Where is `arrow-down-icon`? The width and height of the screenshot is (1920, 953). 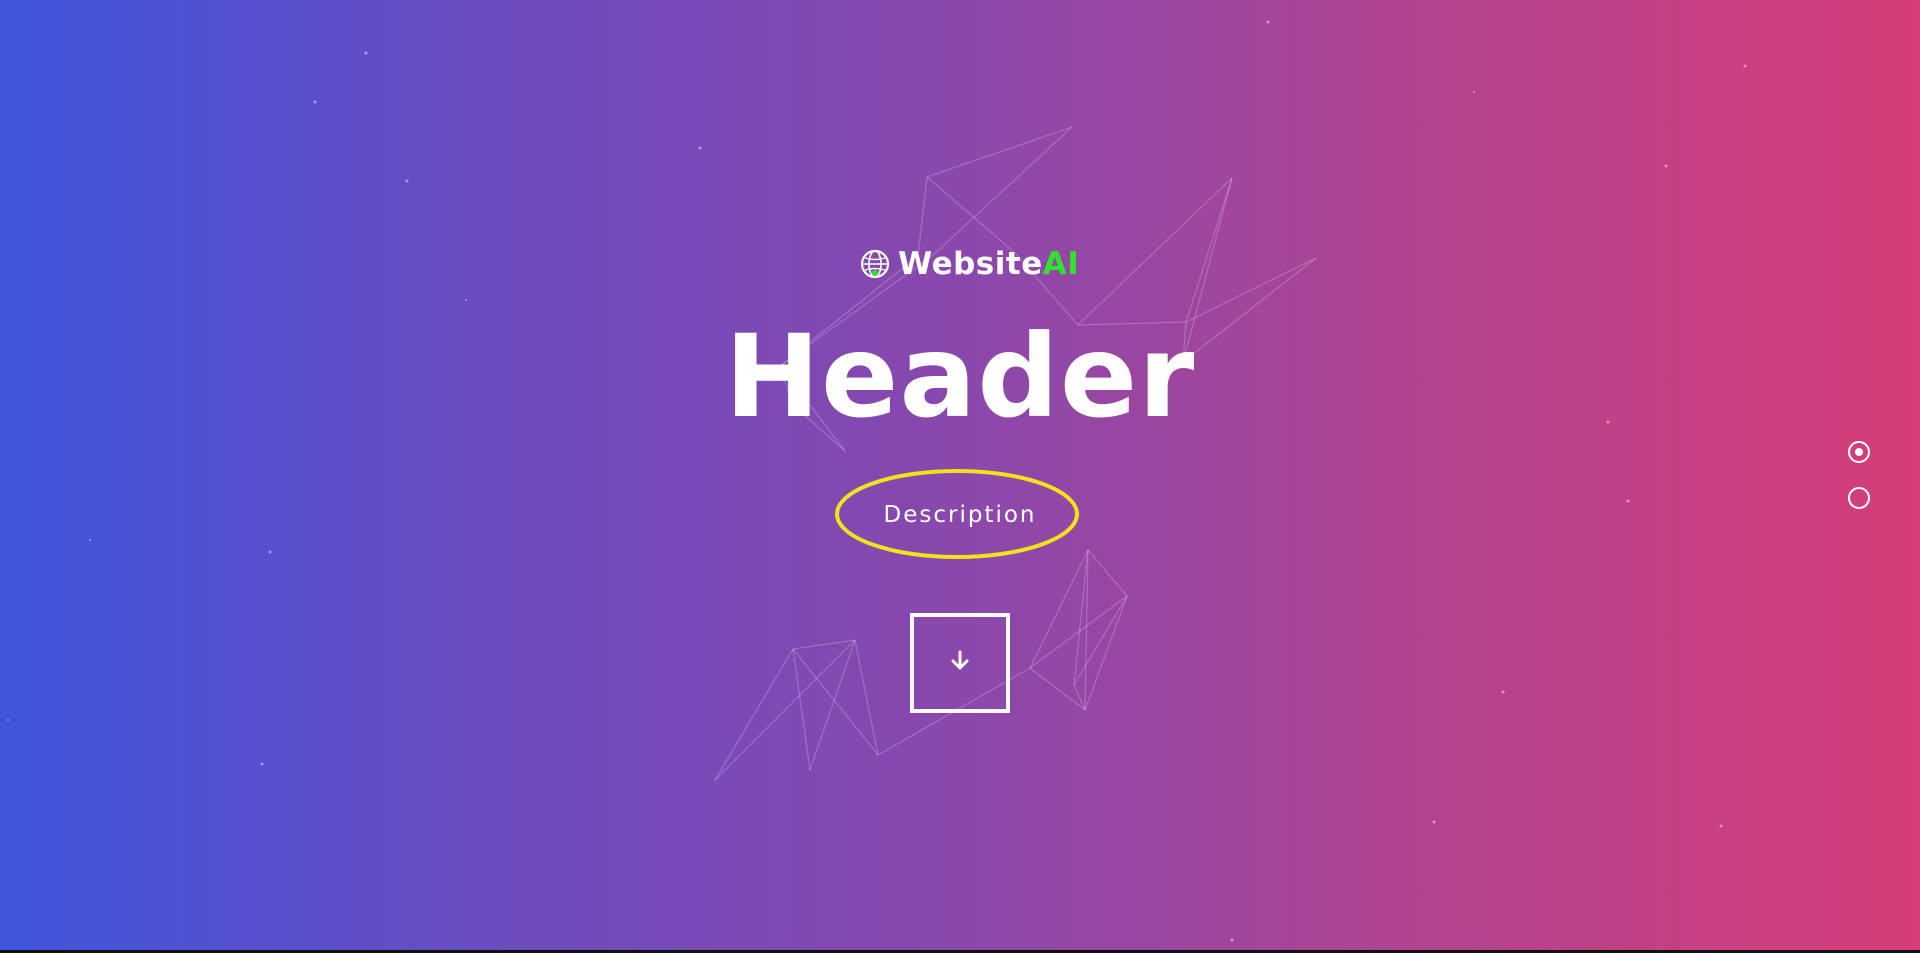 arrow-down-icon is located at coordinates (960, 663).